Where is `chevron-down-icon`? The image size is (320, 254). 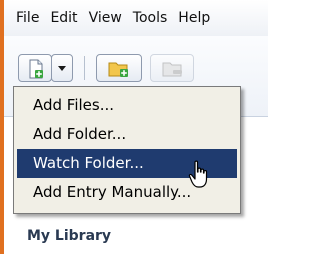
chevron-down-icon is located at coordinates (62, 68).